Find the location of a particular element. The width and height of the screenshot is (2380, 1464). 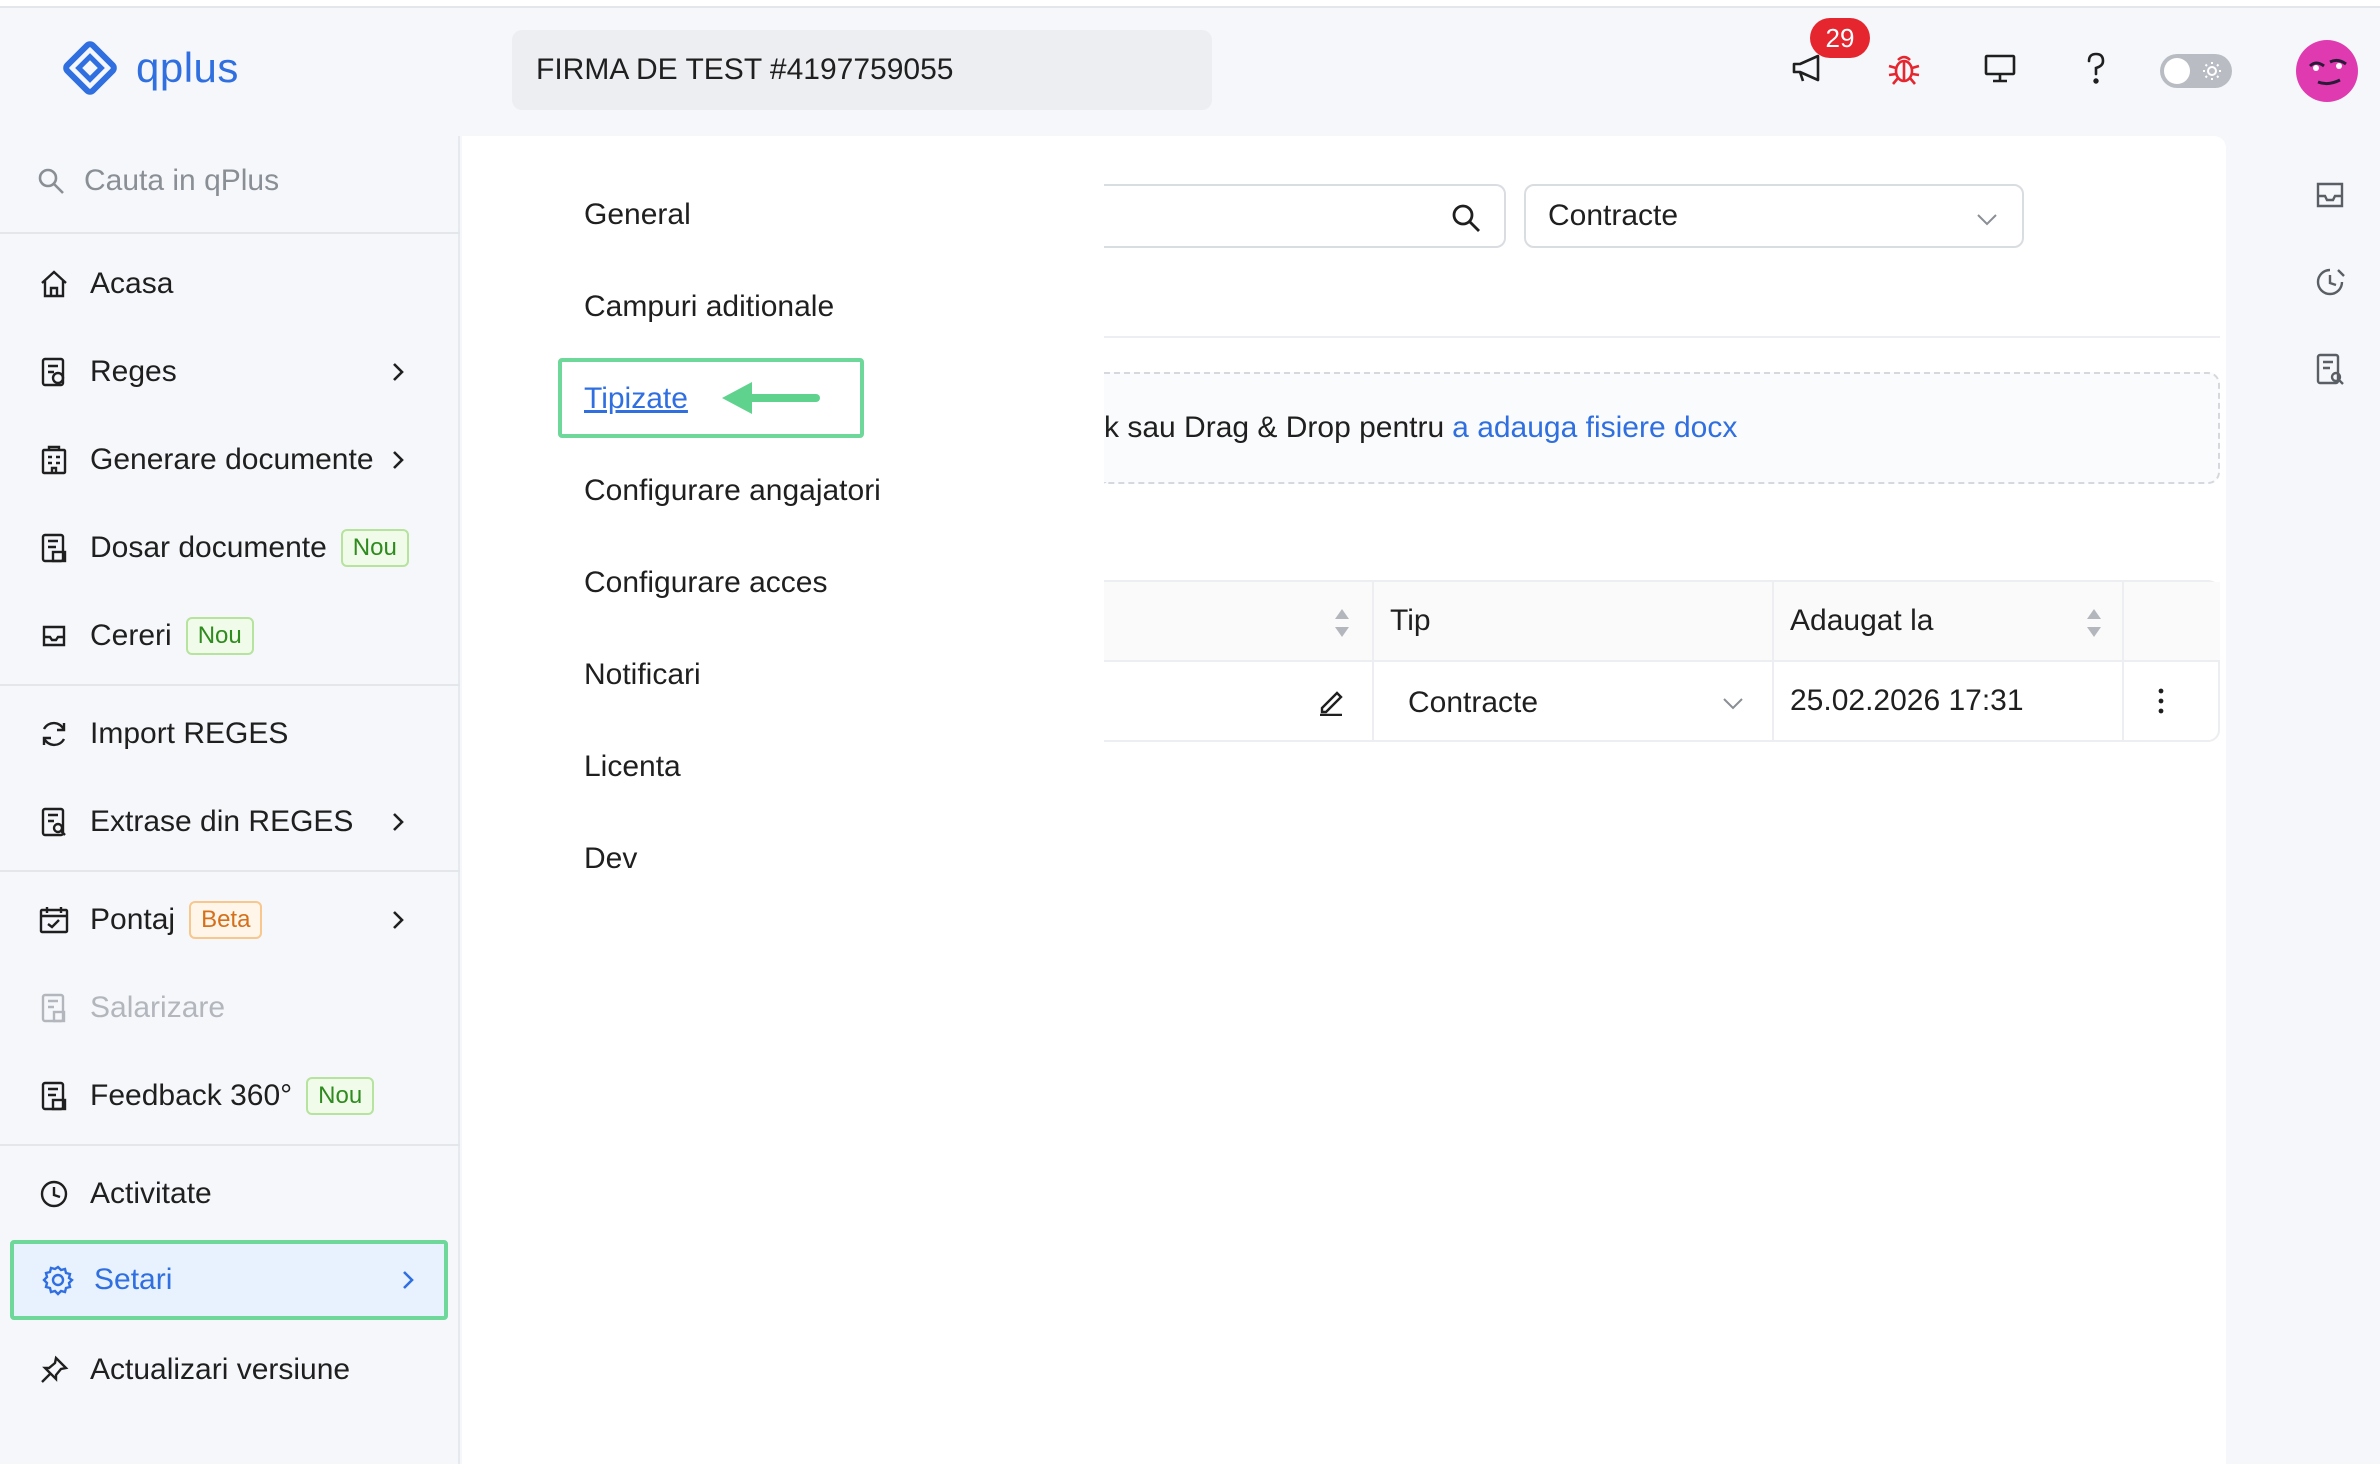

sidebar-search-placeholder: Cauta in qPlus is located at coordinates (182, 180).